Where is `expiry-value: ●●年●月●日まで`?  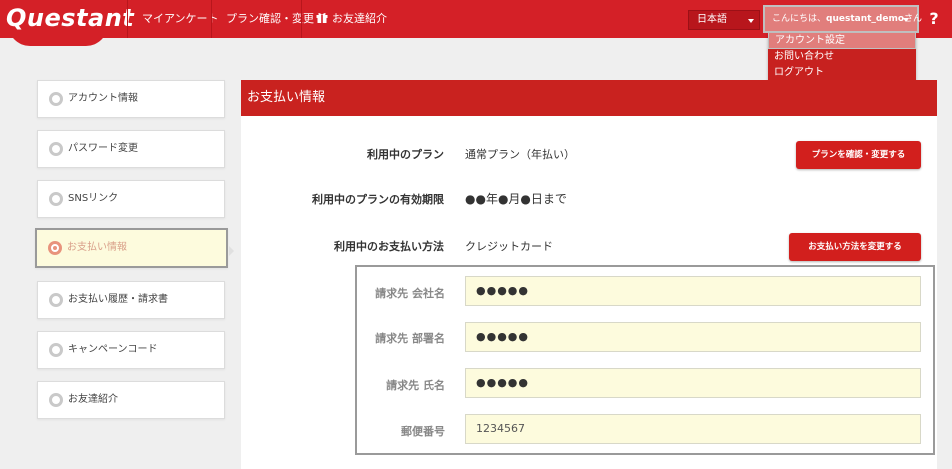
expiry-value: ●●年●月●日まで is located at coordinates (516, 199).